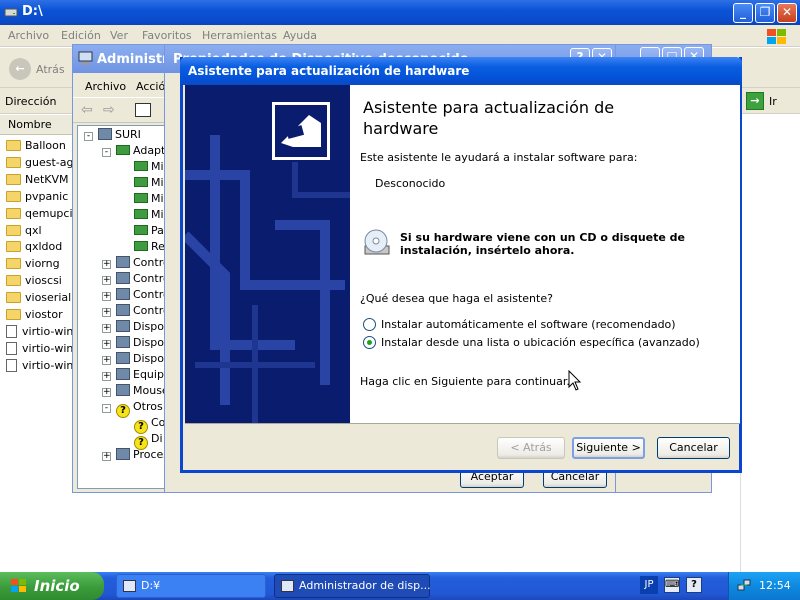  What do you see at coordinates (18, 585) in the screenshot?
I see `windows-flag-icon` at bounding box center [18, 585].